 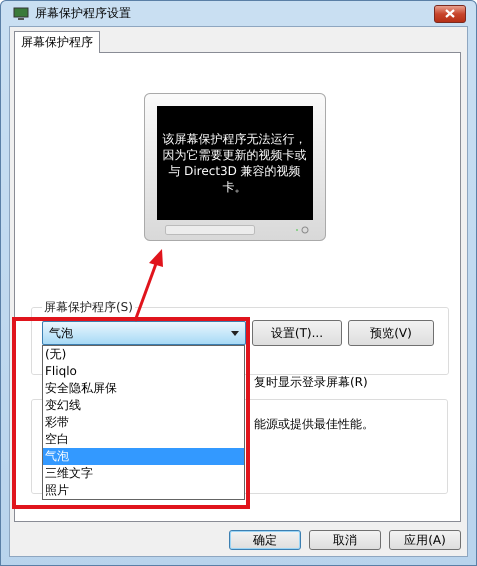 I want to click on power-text: 能源或提供最佳性能。, so click(x=314, y=424).